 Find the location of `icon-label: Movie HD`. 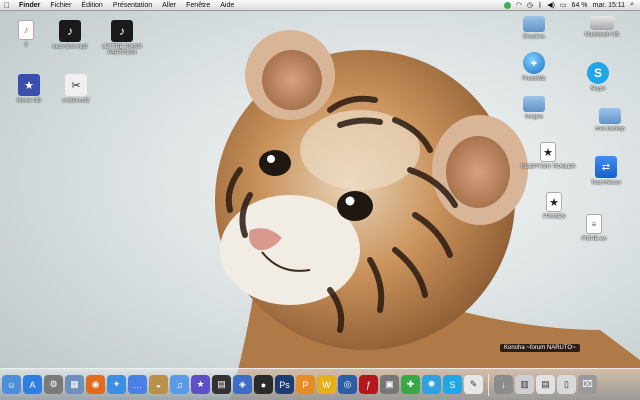

icon-label: Movie HD is located at coordinates (29, 101).